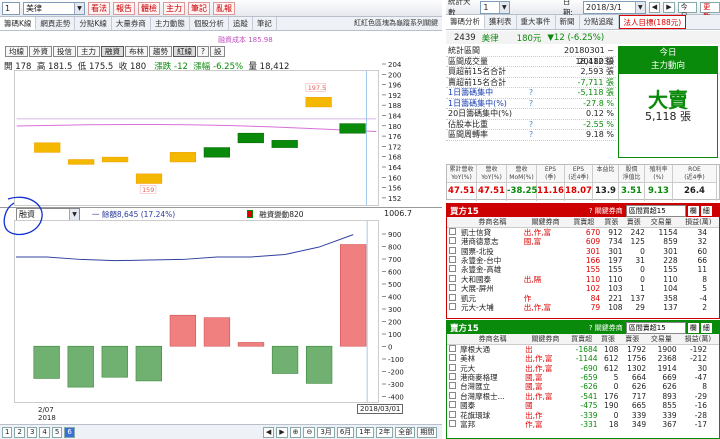  I want to click on tab-stock-analysis: 個股分析, so click(209, 23).